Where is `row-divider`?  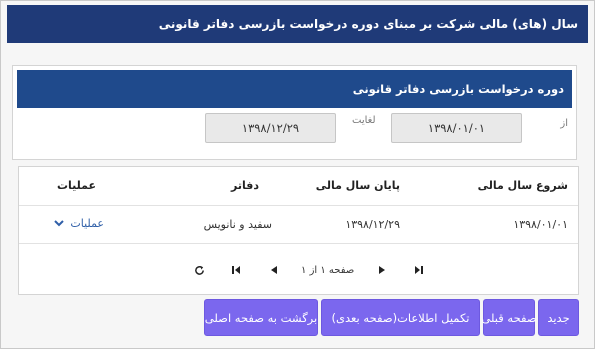 row-divider is located at coordinates (298, 243).